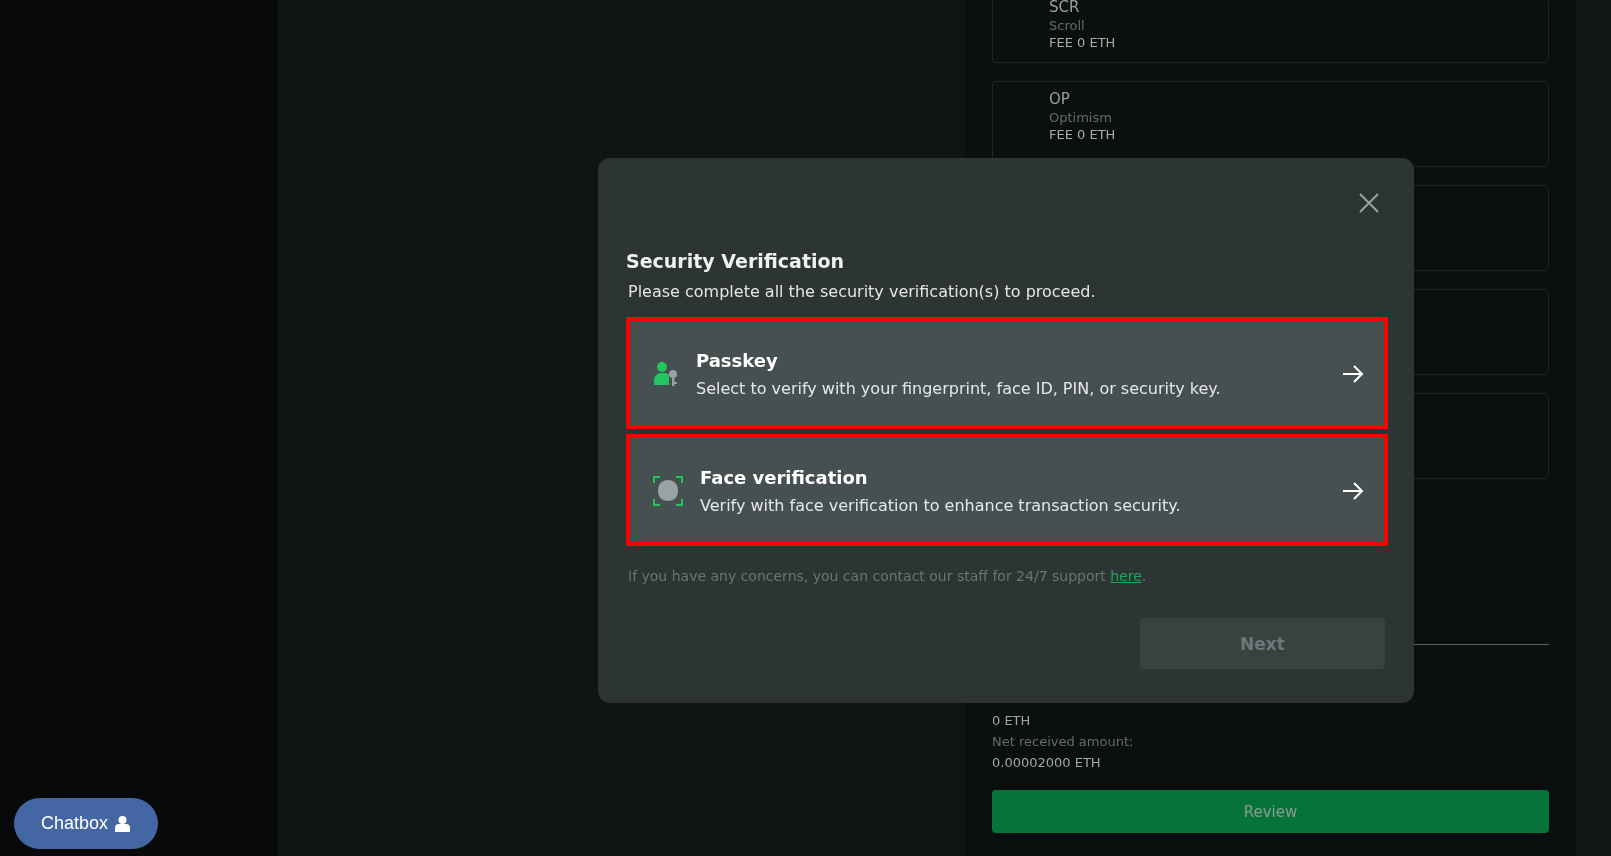 The image size is (1611, 856). What do you see at coordinates (1007, 490) in the screenshot?
I see `verification-option: Face verification Verify with face verification to enhance transaction security.` at bounding box center [1007, 490].